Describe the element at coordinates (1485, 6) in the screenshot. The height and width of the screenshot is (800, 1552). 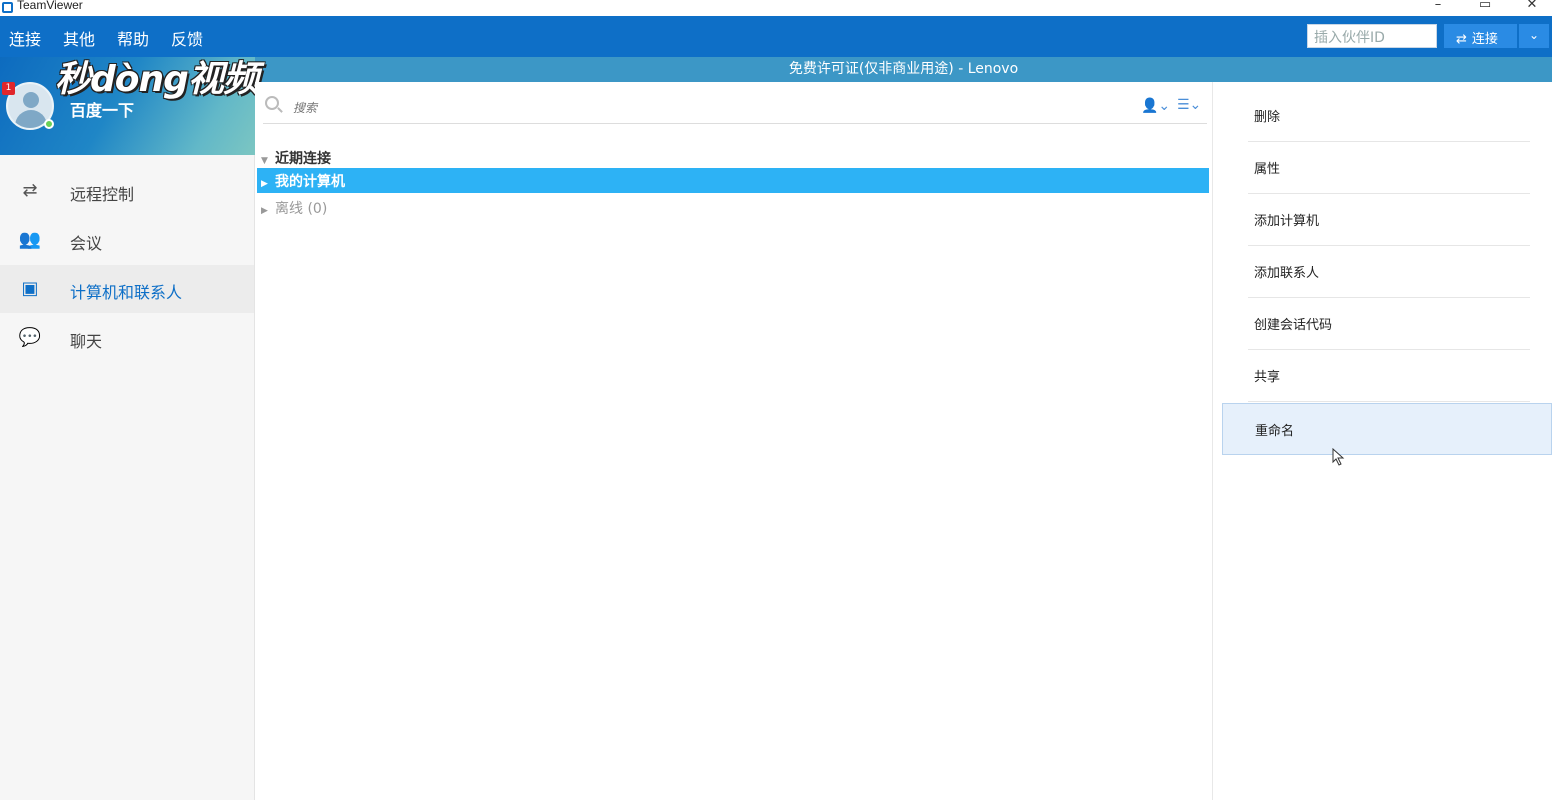
I see `restore-button: ▭` at that location.